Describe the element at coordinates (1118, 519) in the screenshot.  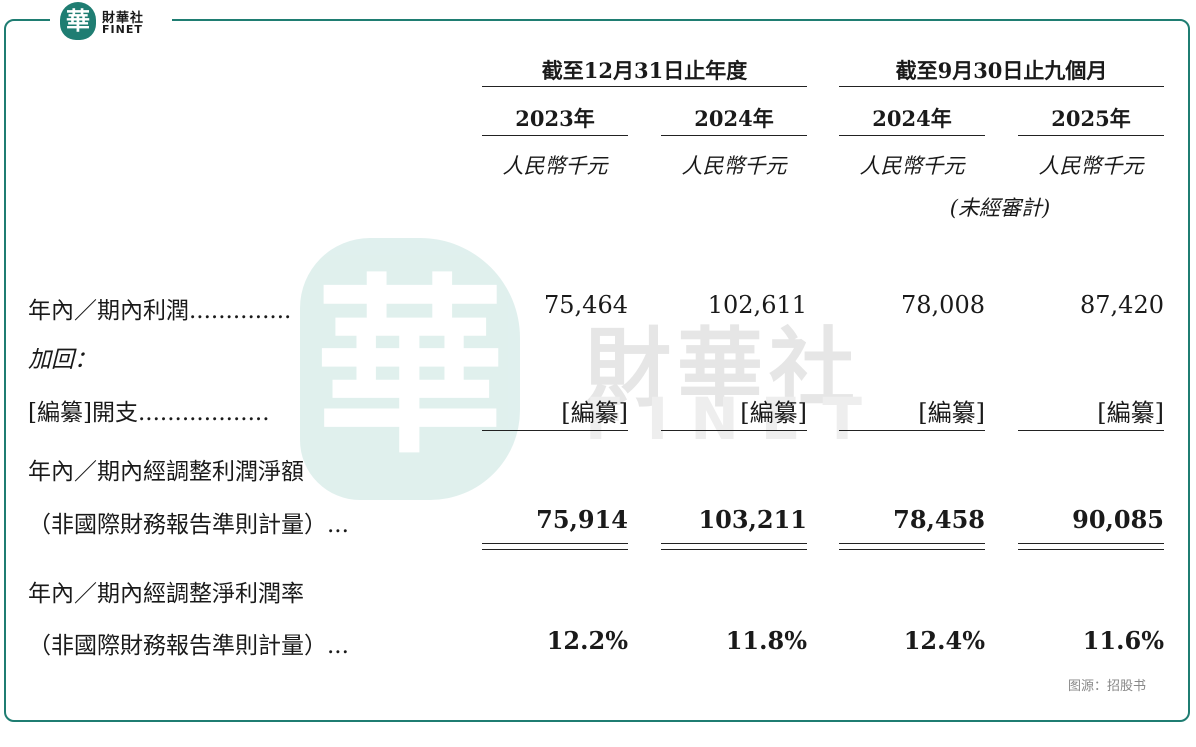
I see `cell-value: 90,085` at that location.